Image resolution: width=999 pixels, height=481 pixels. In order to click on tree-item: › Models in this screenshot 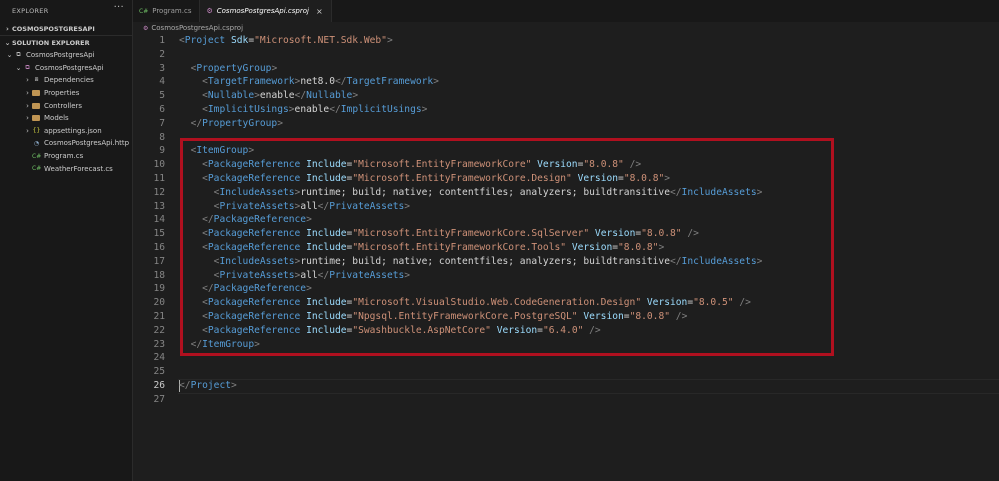, I will do `click(66, 118)`.